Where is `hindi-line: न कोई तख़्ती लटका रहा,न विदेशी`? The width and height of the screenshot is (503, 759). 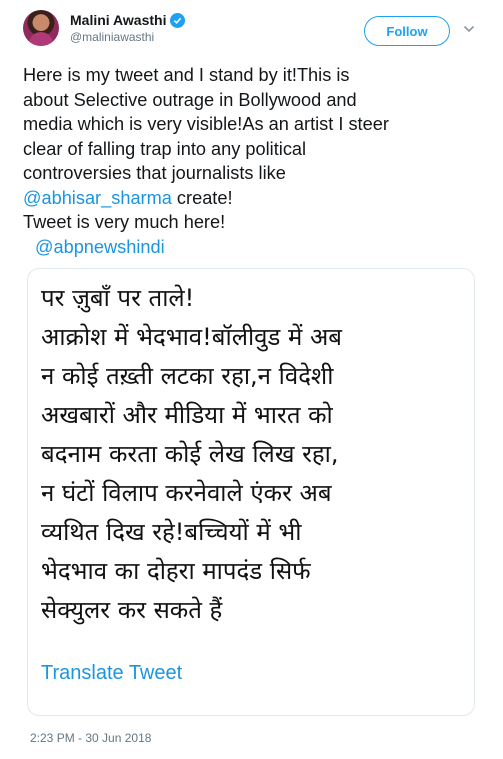
hindi-line: न कोई तख़्ती लटका रहा,न विदेशी is located at coordinates (187, 376).